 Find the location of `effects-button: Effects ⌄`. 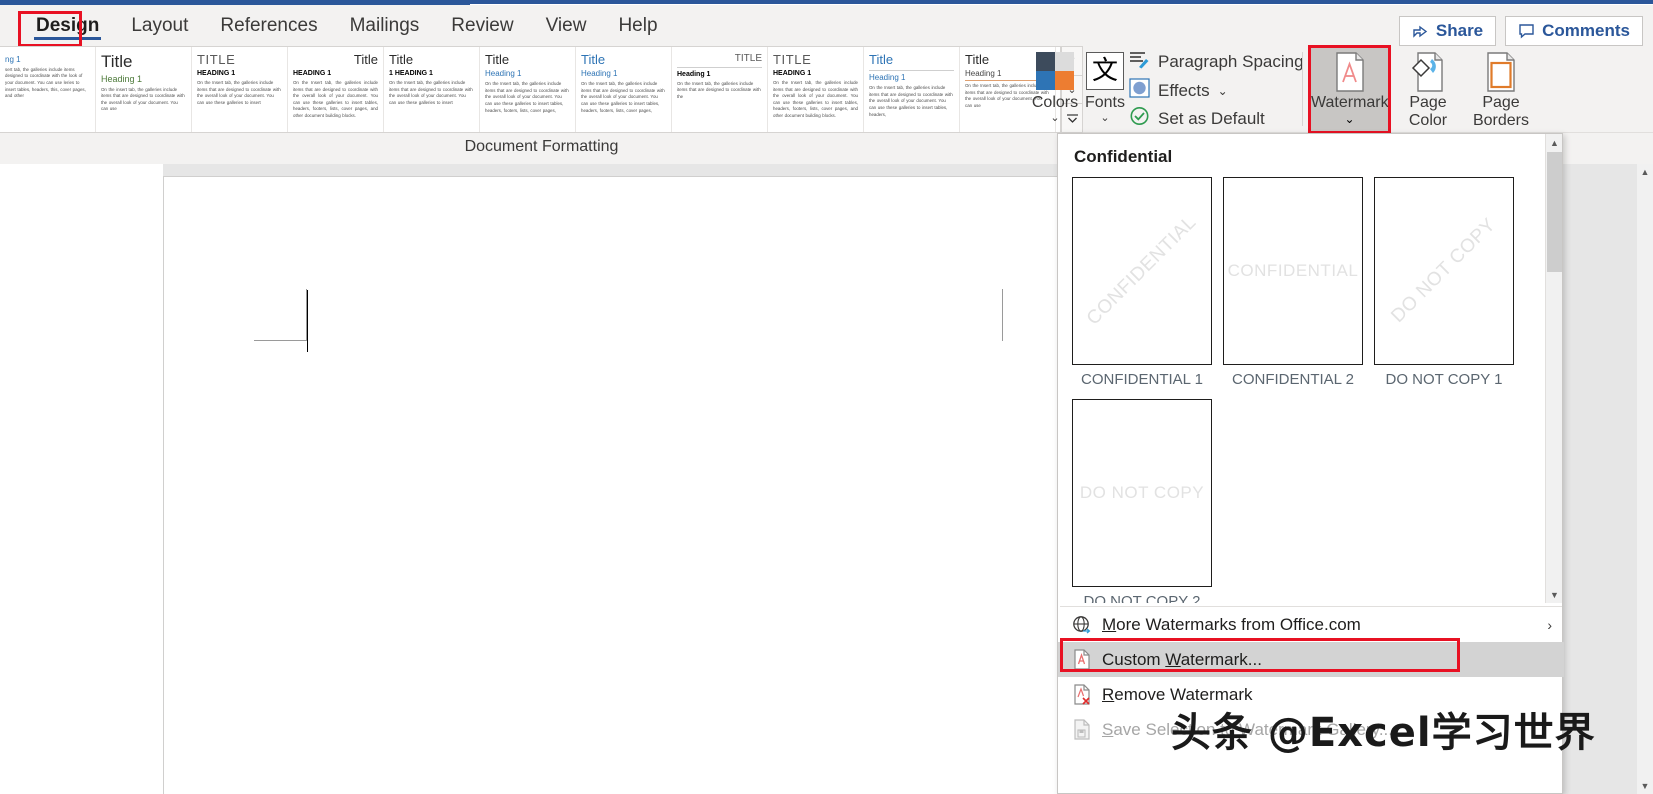

effects-button: Effects ⌄ is located at coordinates (1178, 90).